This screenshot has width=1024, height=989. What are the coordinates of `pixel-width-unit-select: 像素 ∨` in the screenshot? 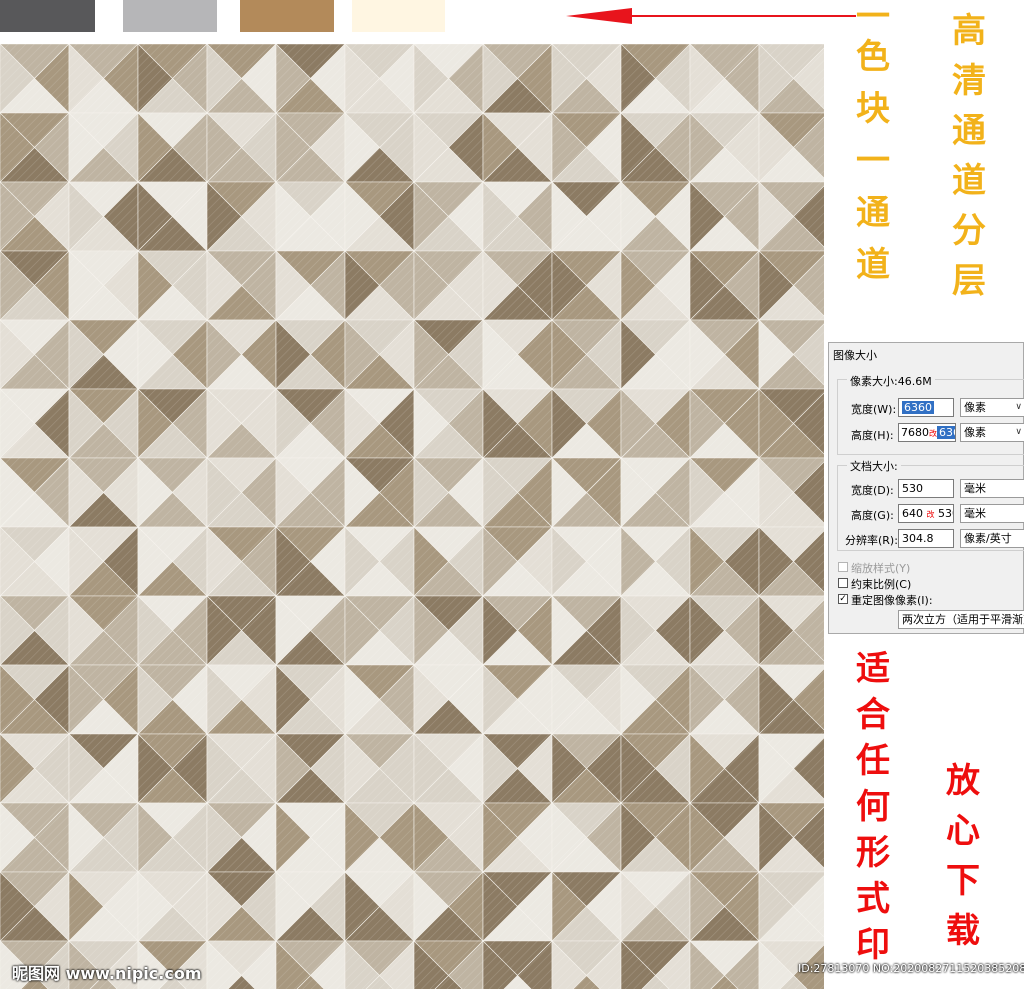 It's located at (992, 407).